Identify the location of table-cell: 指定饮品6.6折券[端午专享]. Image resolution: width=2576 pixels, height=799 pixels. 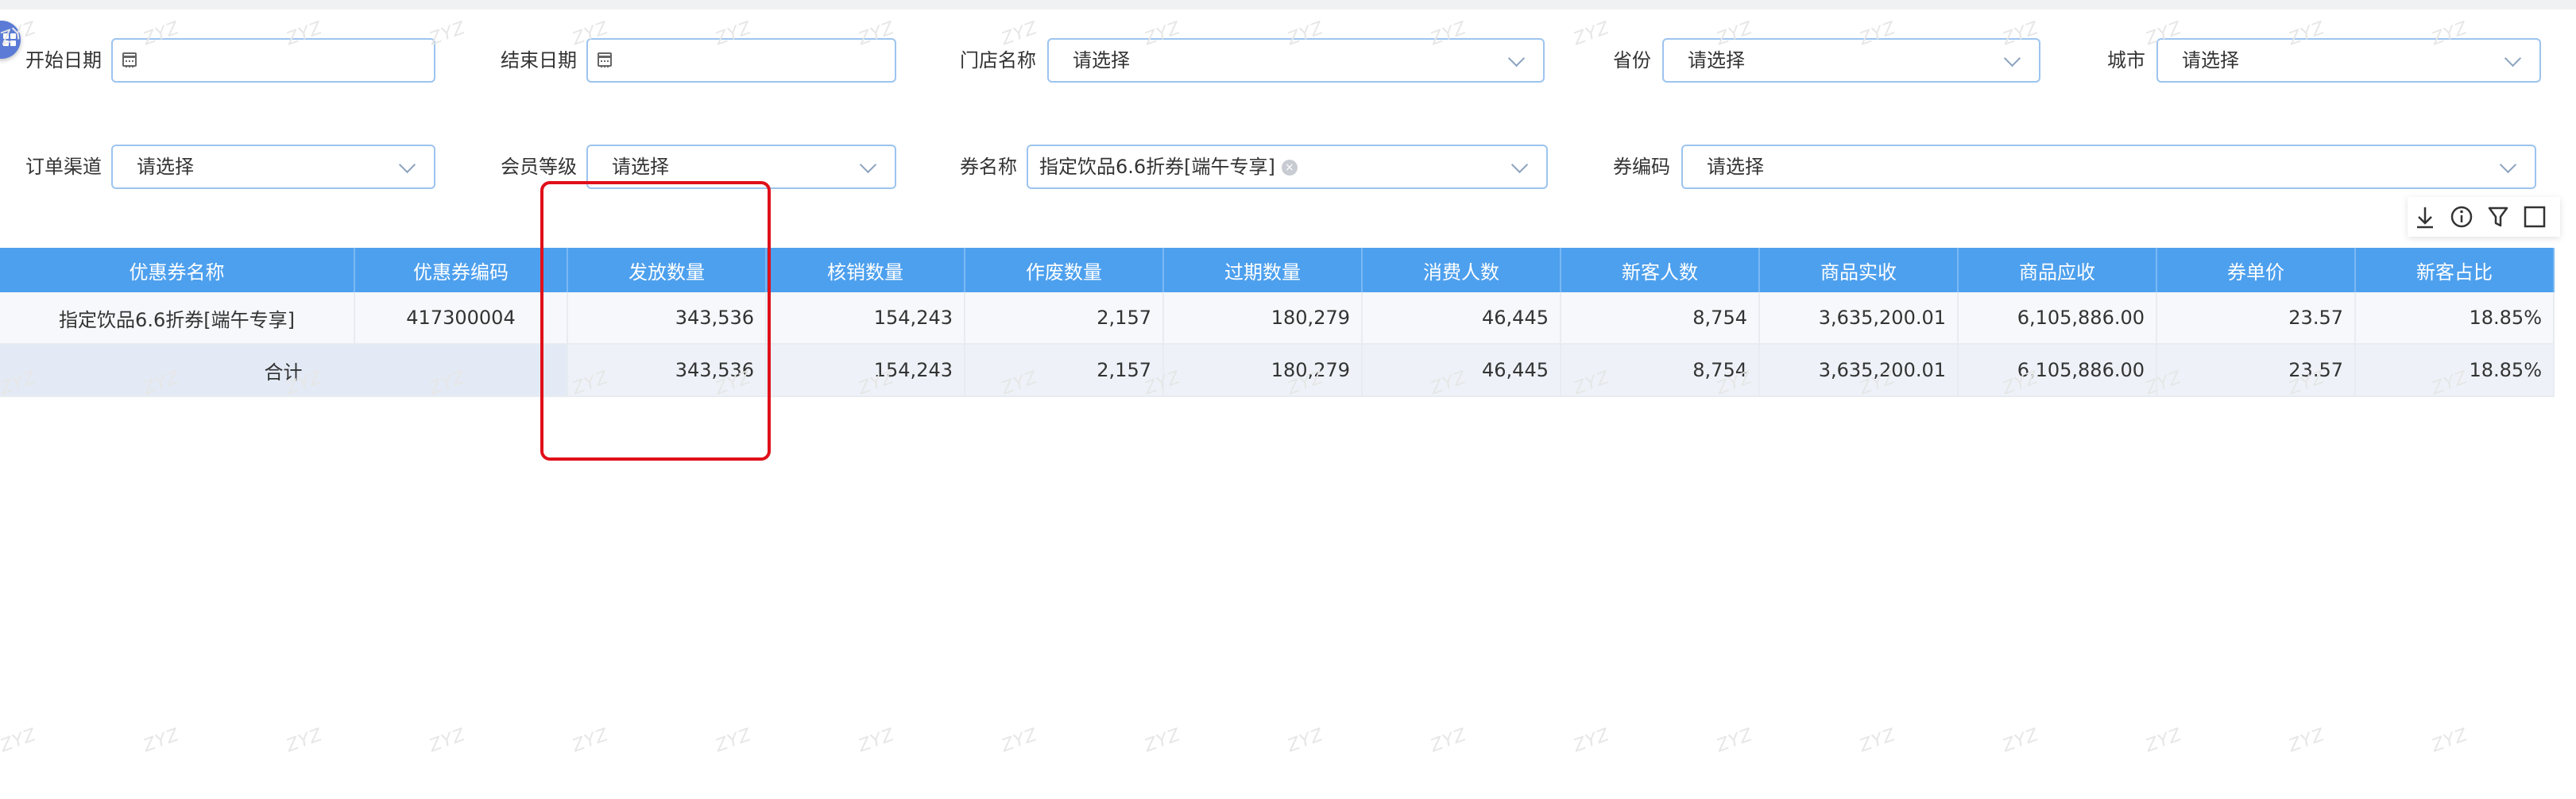
(177, 318).